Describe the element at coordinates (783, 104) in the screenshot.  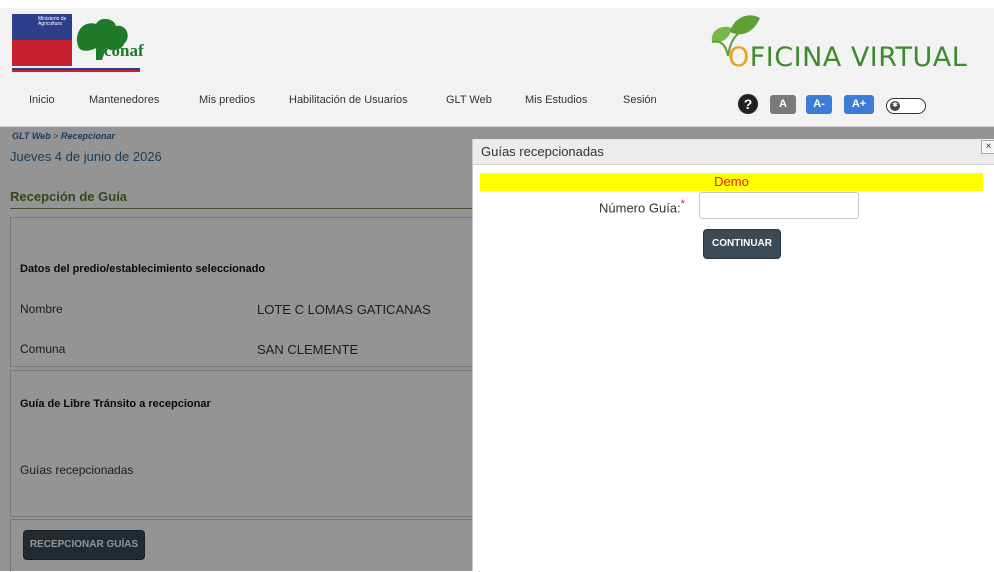
I see `font-normal-button: A` at that location.